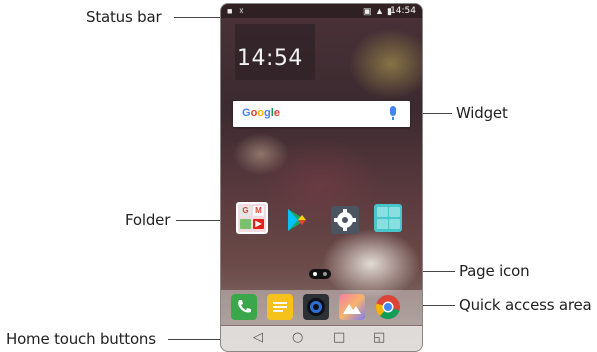 The height and width of the screenshot is (352, 597). What do you see at coordinates (403, 11) in the screenshot?
I see `status-bar-time: 14:54` at bounding box center [403, 11].